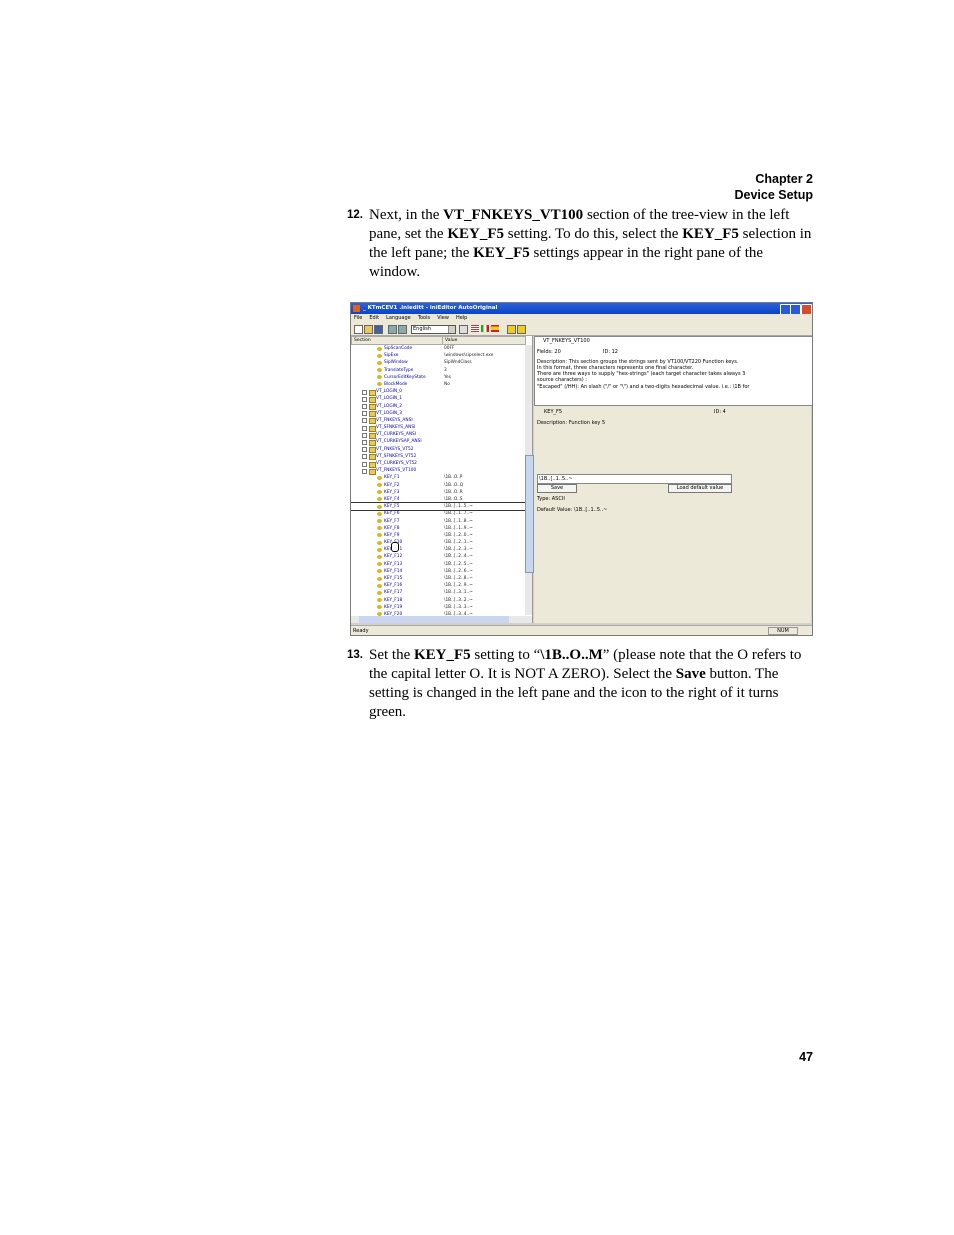 This screenshot has height=1235, width=954. What do you see at coordinates (439, 571) in the screenshot?
I see `tree-row: KEY_F14 \1B..[..2..6..~` at bounding box center [439, 571].